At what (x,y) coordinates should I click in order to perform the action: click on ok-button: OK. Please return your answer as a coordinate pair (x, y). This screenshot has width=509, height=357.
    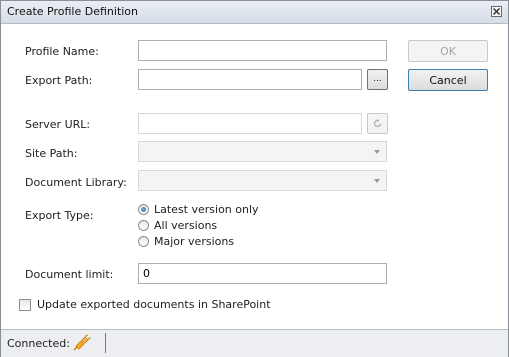
    Looking at the image, I should click on (448, 51).